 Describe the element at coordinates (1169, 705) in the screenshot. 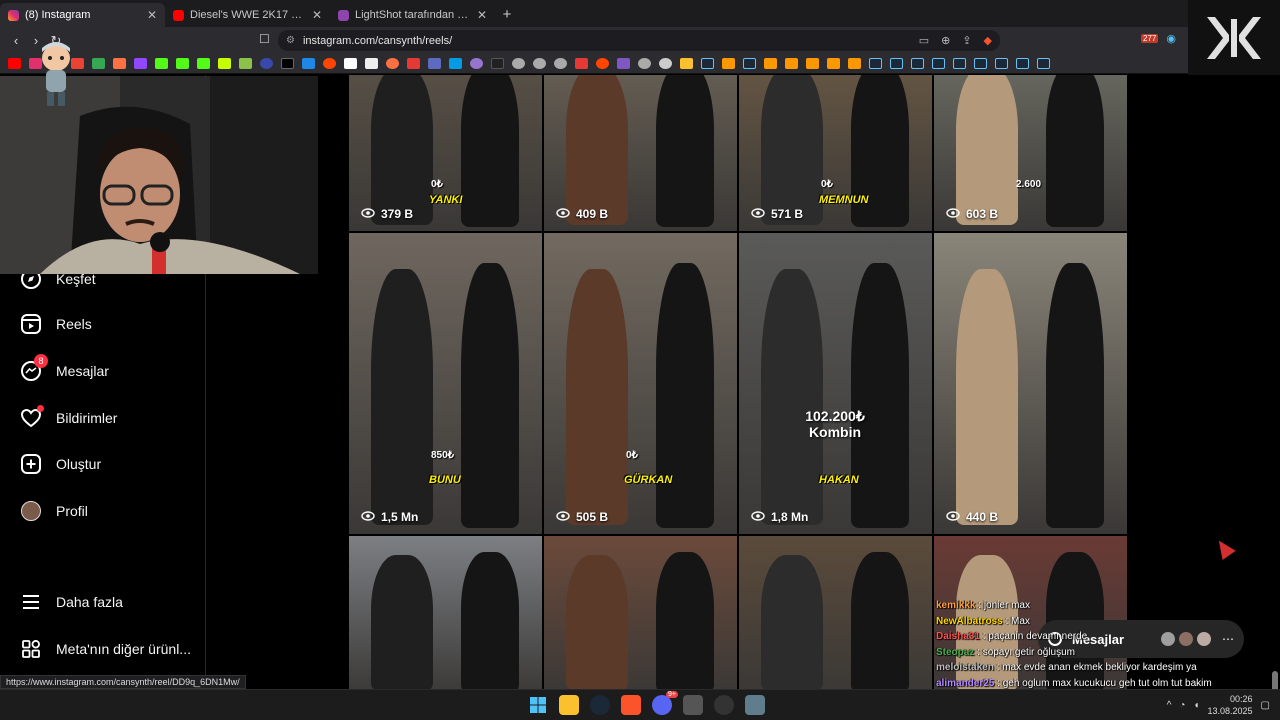

I see `chevron-up-icon: ^` at that location.